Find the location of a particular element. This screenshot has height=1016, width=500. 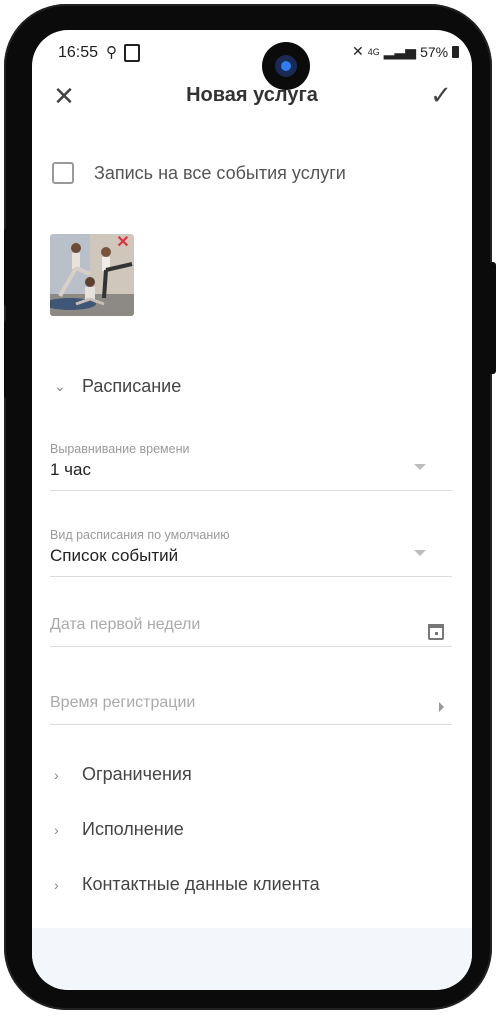

check-icon: ✓ is located at coordinates (441, 95).